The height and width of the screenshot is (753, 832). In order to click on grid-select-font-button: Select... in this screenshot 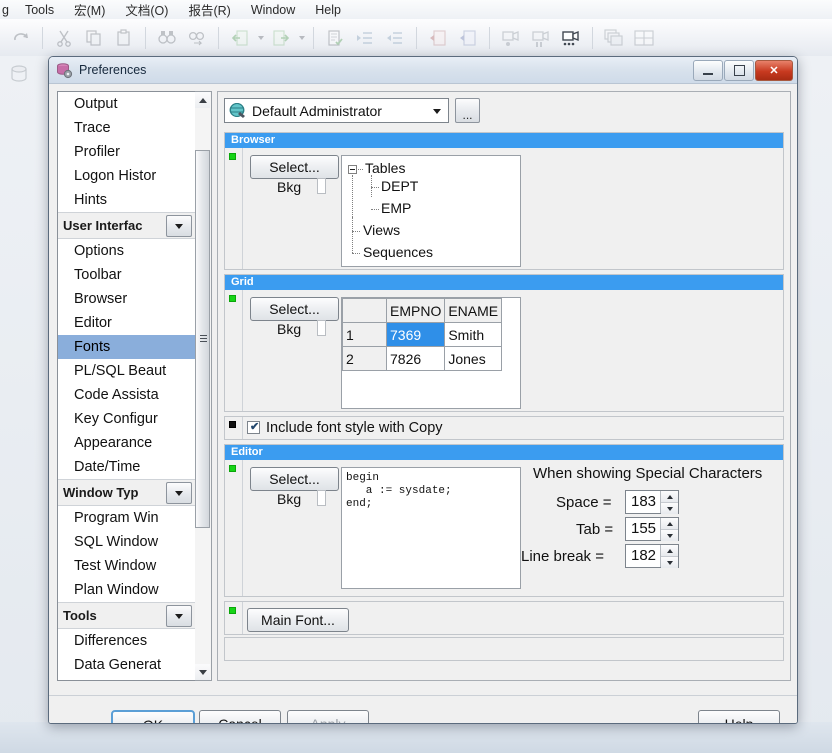, I will do `click(294, 309)`.